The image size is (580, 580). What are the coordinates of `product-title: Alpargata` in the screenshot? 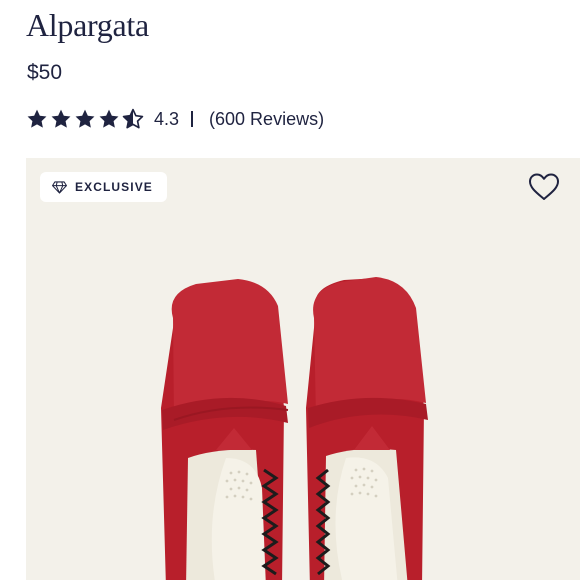 It's located at (87, 25).